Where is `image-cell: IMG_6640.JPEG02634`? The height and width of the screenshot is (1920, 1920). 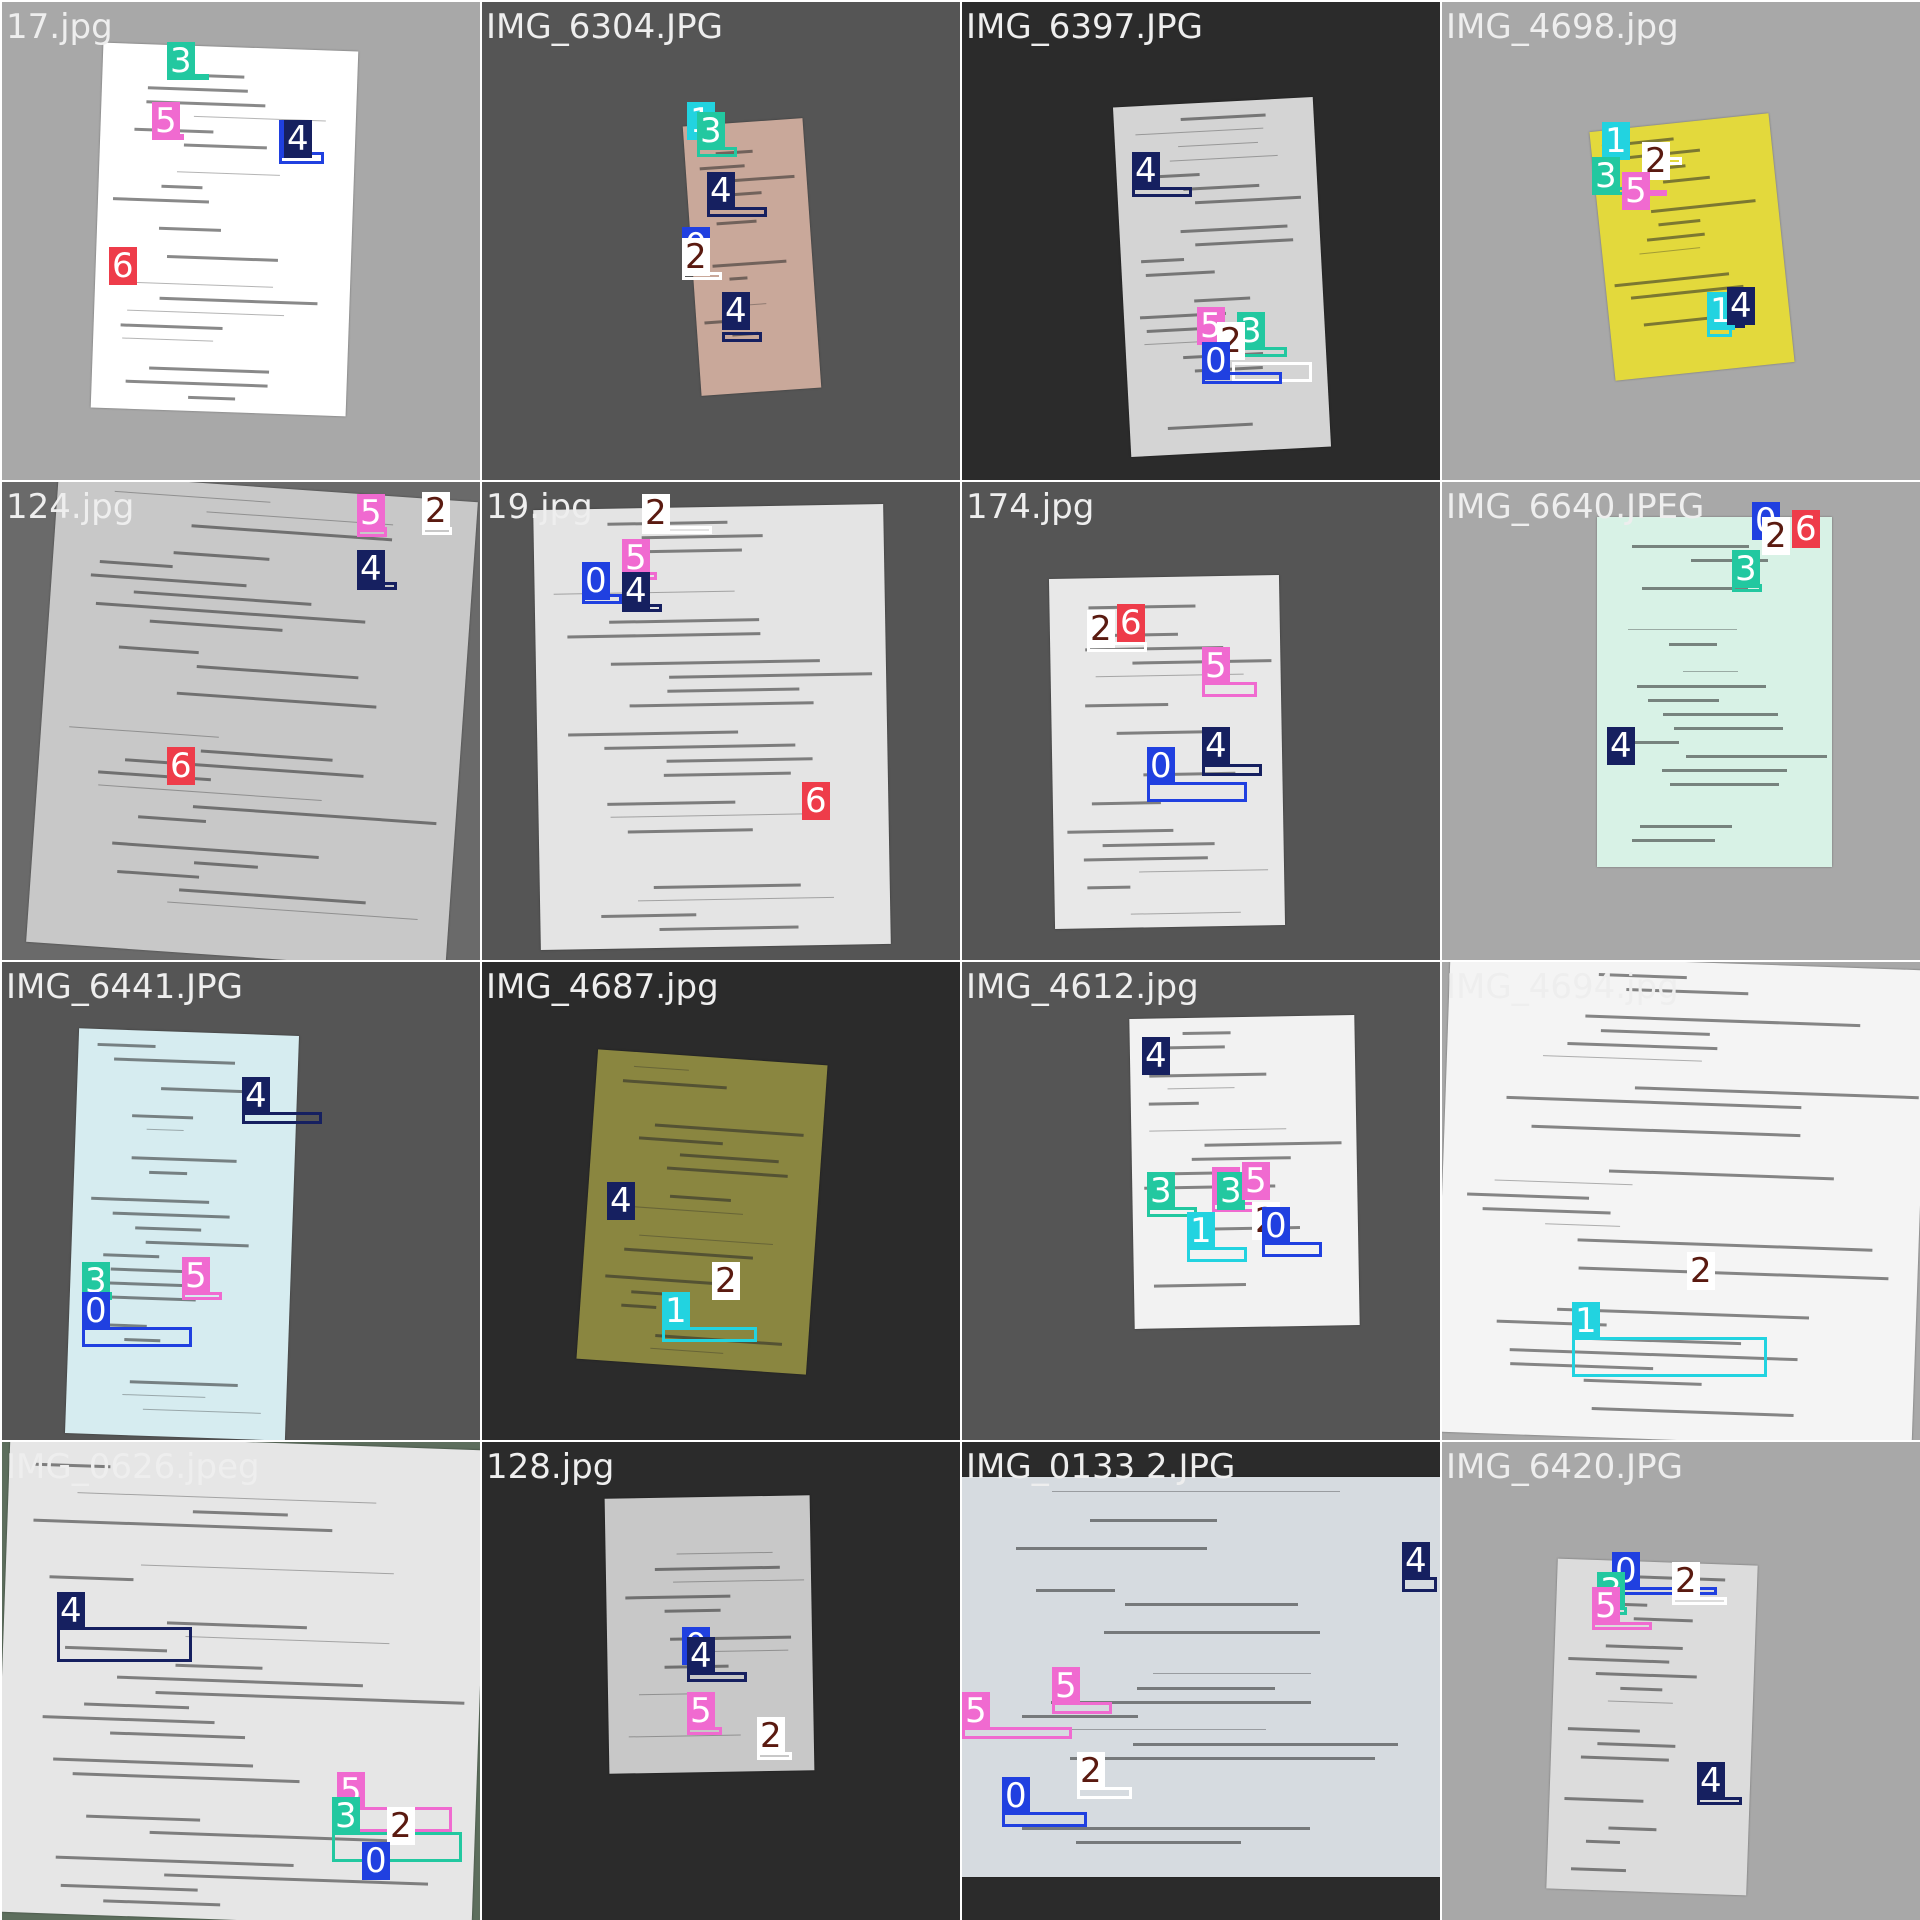 image-cell: IMG_6640.JPEG02634 is located at coordinates (1681, 721).